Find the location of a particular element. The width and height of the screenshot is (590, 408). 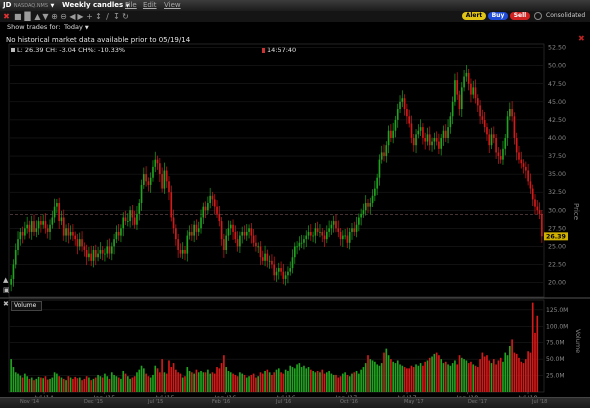

square-icon: ■ is located at coordinates (18, 17).